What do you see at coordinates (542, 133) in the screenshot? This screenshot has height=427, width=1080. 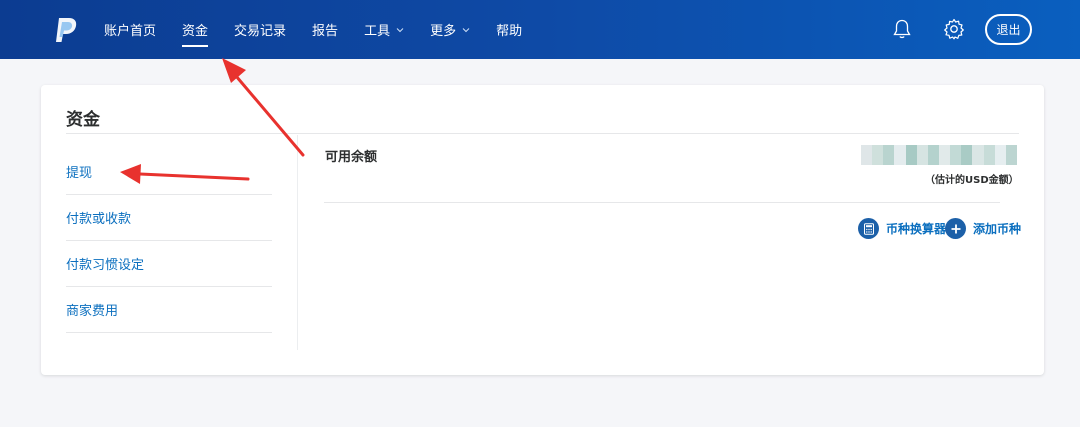 I see `title-divider` at bounding box center [542, 133].